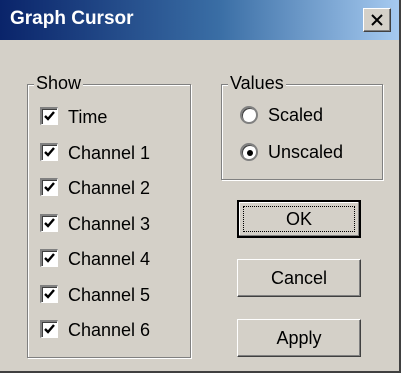  I want to click on checkbox-channel-5: Channel 5, so click(110, 296).